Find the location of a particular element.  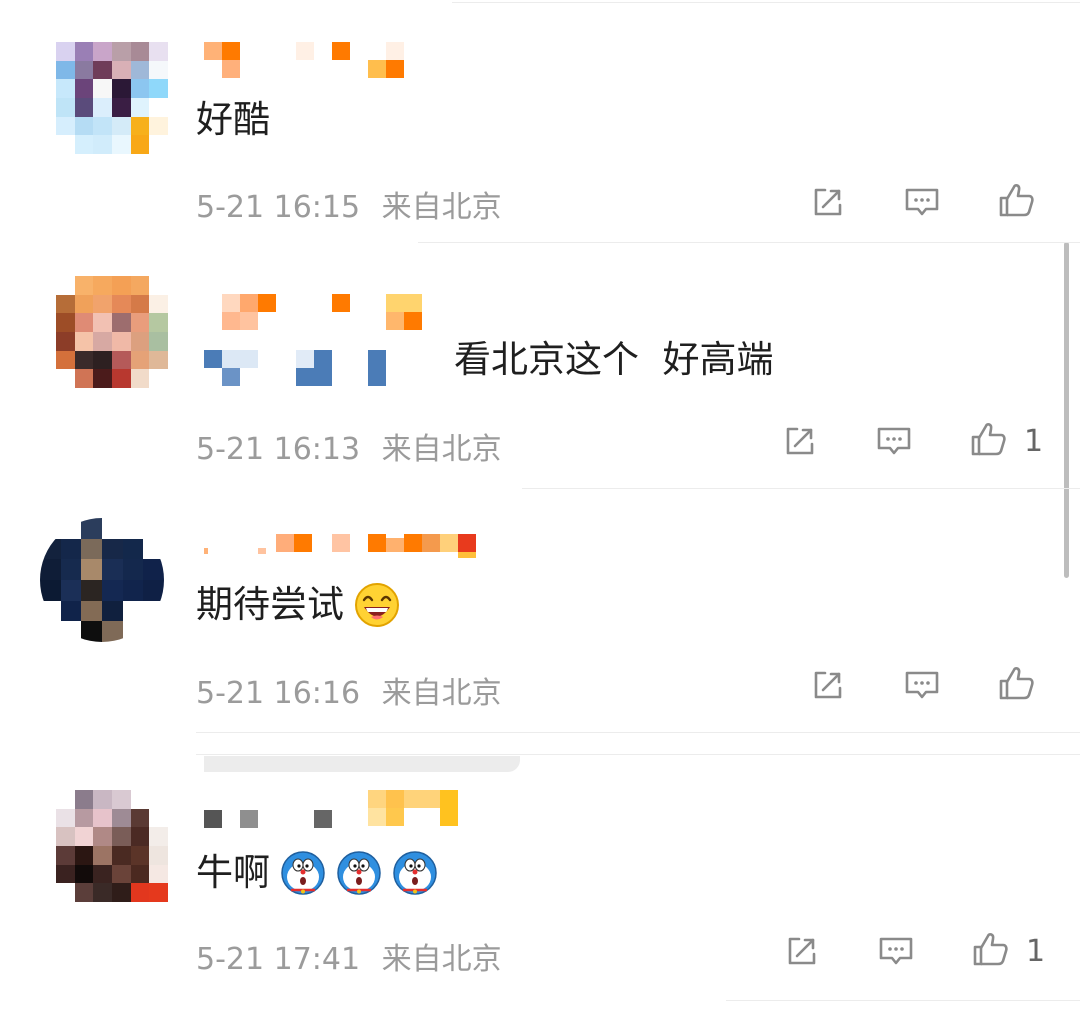

comment-text-label: 看北京这个 好高端 is located at coordinates (614, 359).